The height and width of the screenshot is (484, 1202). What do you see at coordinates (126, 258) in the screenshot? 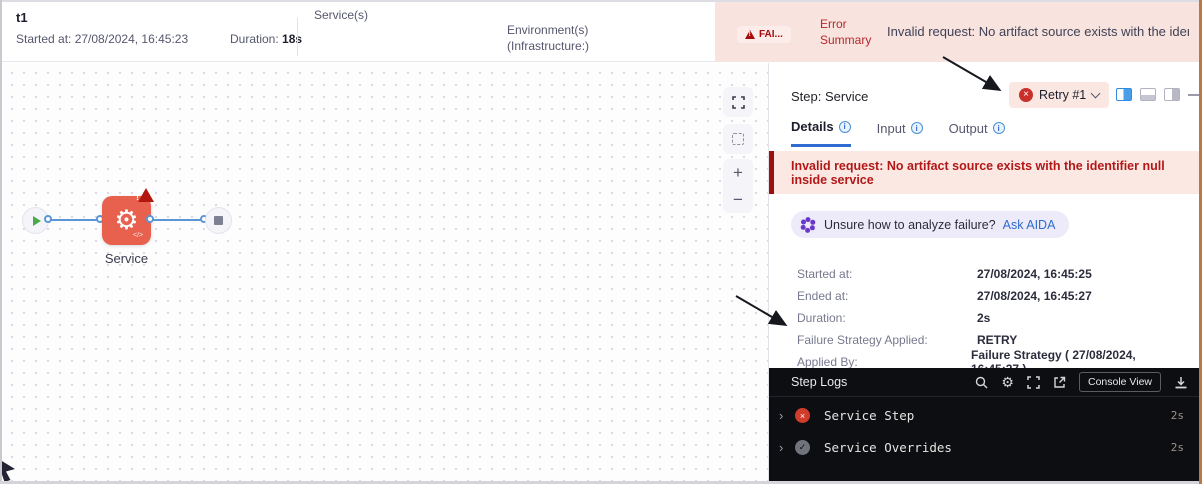
I see `step-node-label: Service` at bounding box center [126, 258].